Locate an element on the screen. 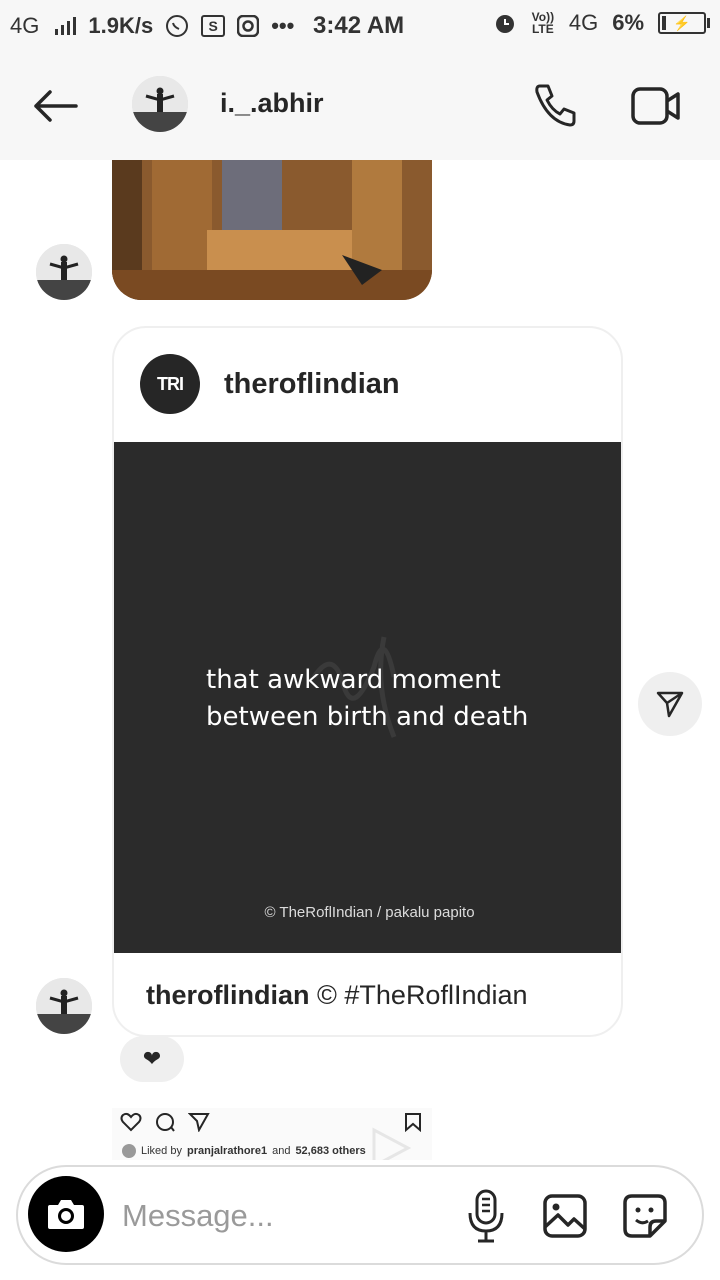 Image resolution: width=720 pixels, height=1280 pixels. network-type-2: 4G is located at coordinates (583, 22).